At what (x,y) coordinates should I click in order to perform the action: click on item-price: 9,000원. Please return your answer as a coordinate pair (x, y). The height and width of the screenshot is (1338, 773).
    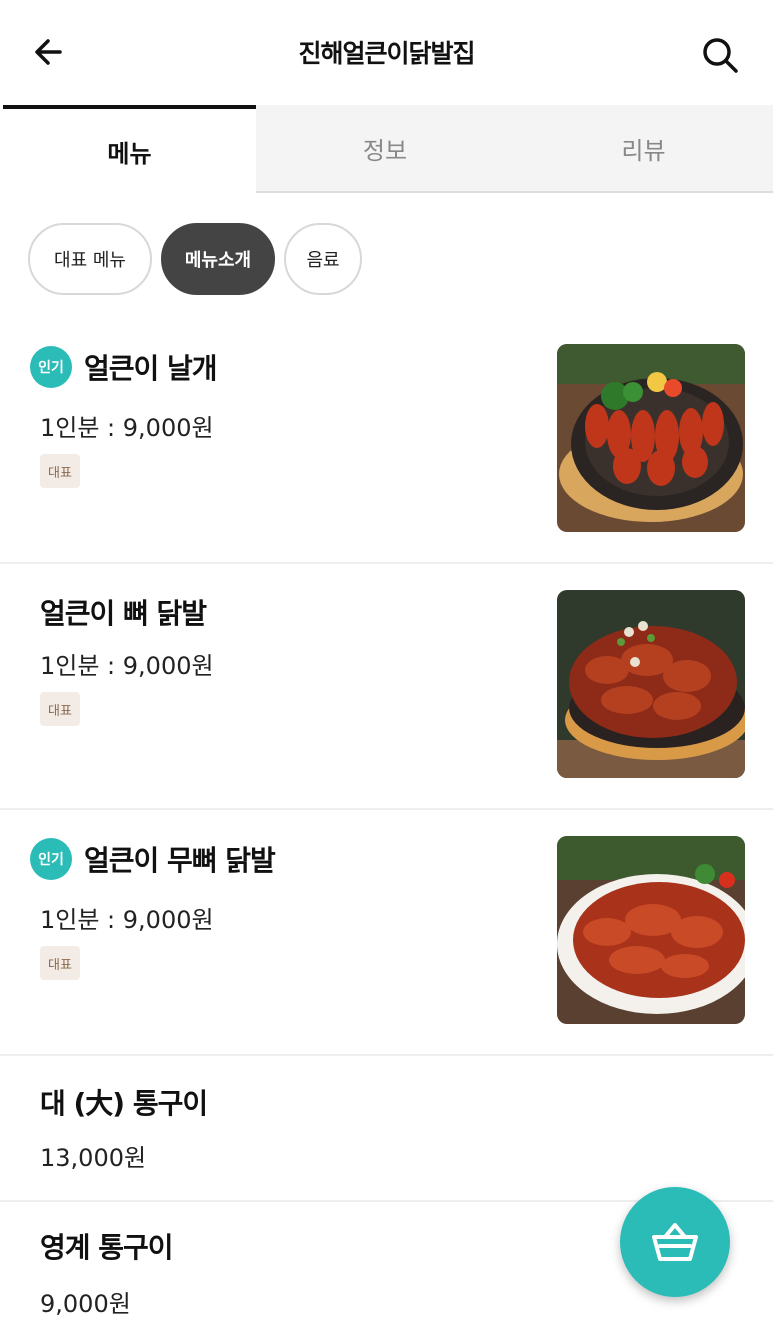
    Looking at the image, I should click on (85, 1304).